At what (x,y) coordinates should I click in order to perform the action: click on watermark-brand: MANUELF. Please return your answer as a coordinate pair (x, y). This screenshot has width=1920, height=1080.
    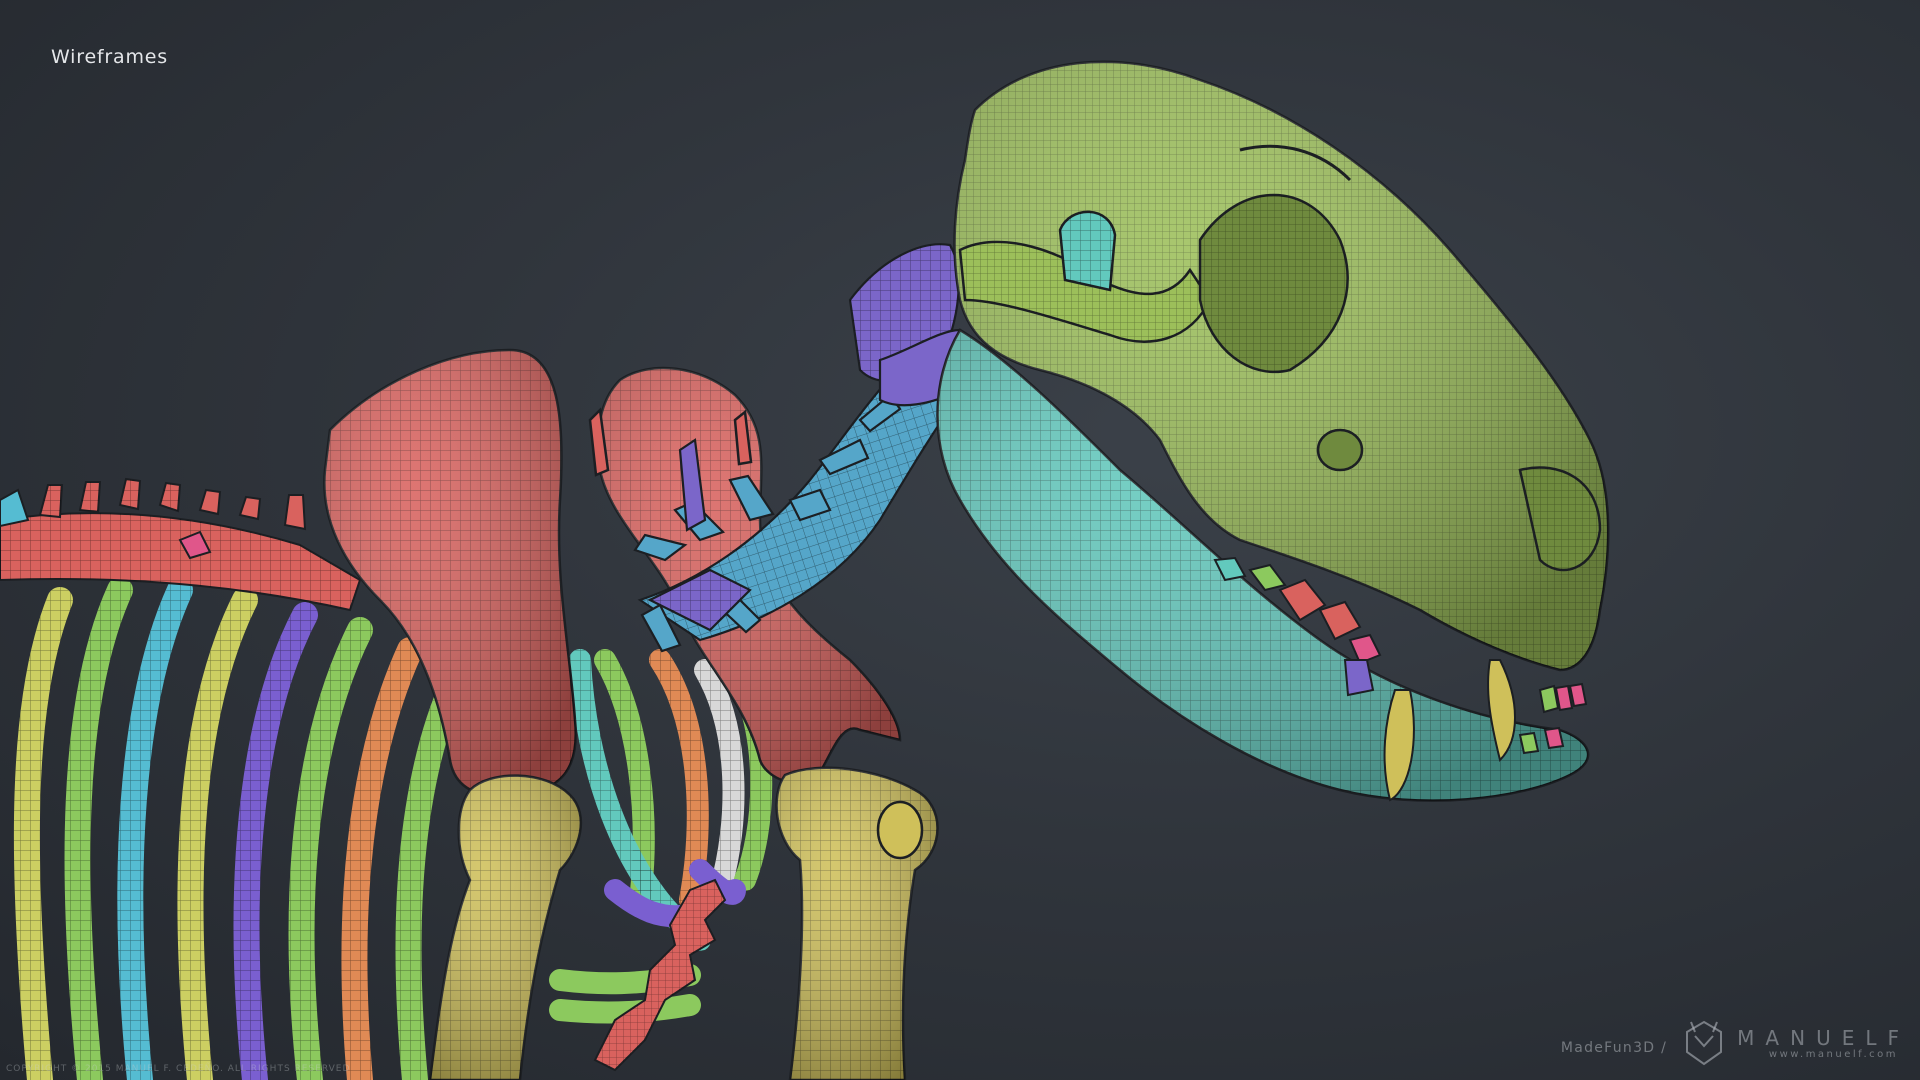
    Looking at the image, I should click on (1823, 1037).